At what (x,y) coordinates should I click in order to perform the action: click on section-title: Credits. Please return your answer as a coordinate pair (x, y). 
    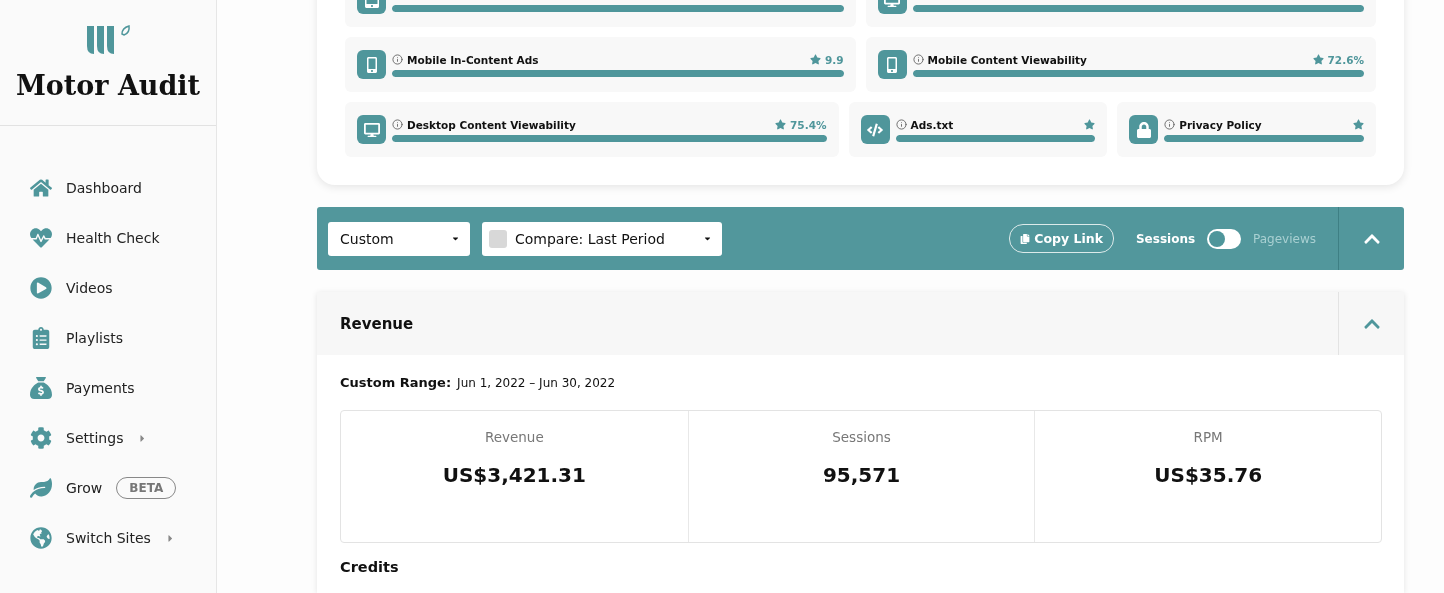
    Looking at the image, I should click on (370, 567).